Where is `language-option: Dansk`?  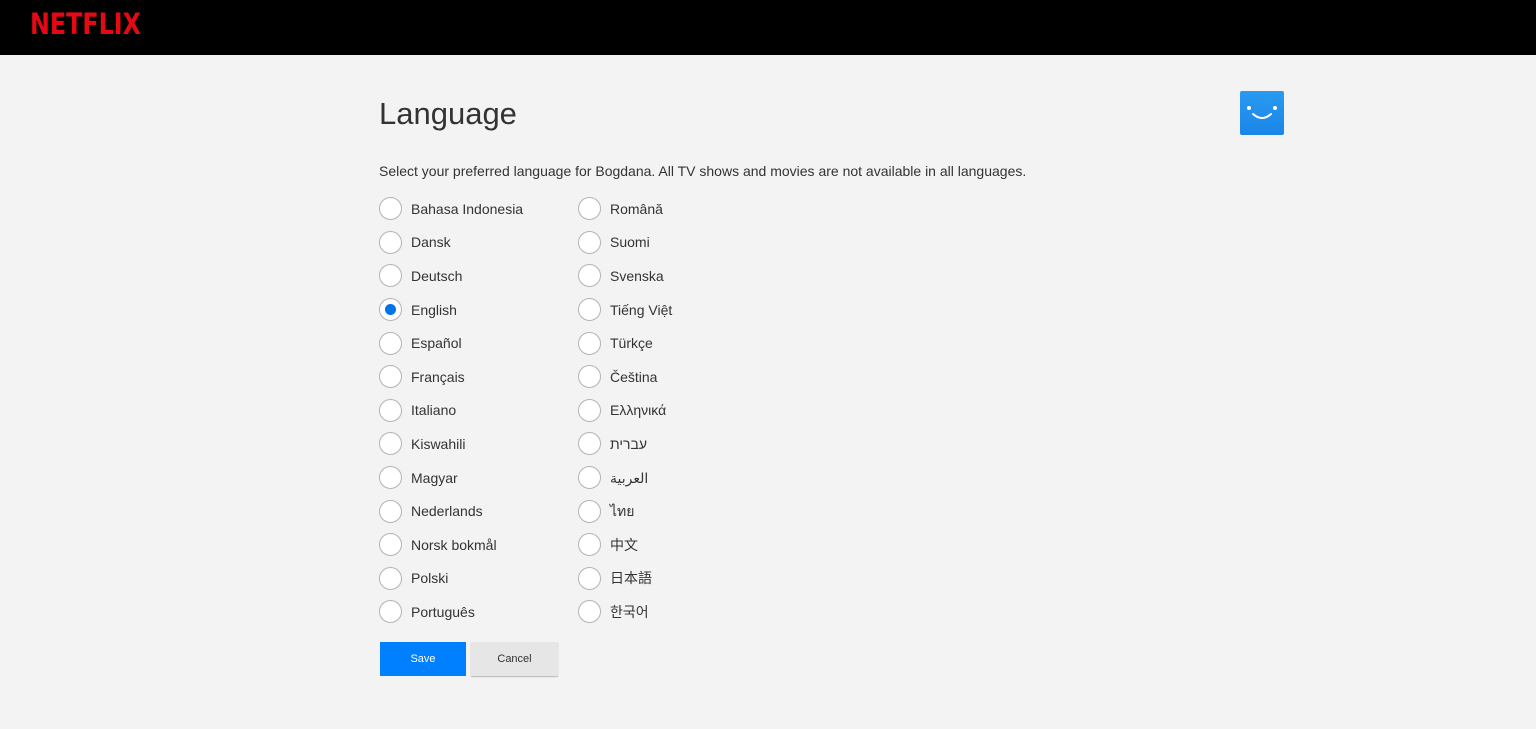
language-option: Dansk is located at coordinates (451, 243).